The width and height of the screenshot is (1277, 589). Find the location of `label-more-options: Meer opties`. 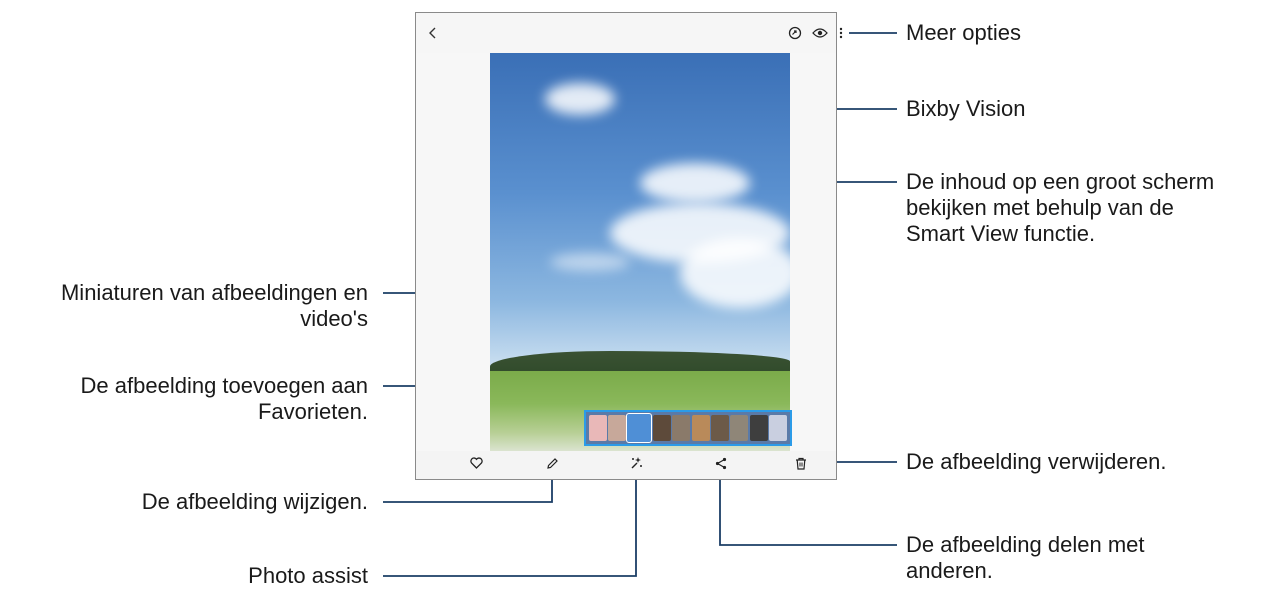

label-more-options: Meer opties is located at coordinates (963, 32).